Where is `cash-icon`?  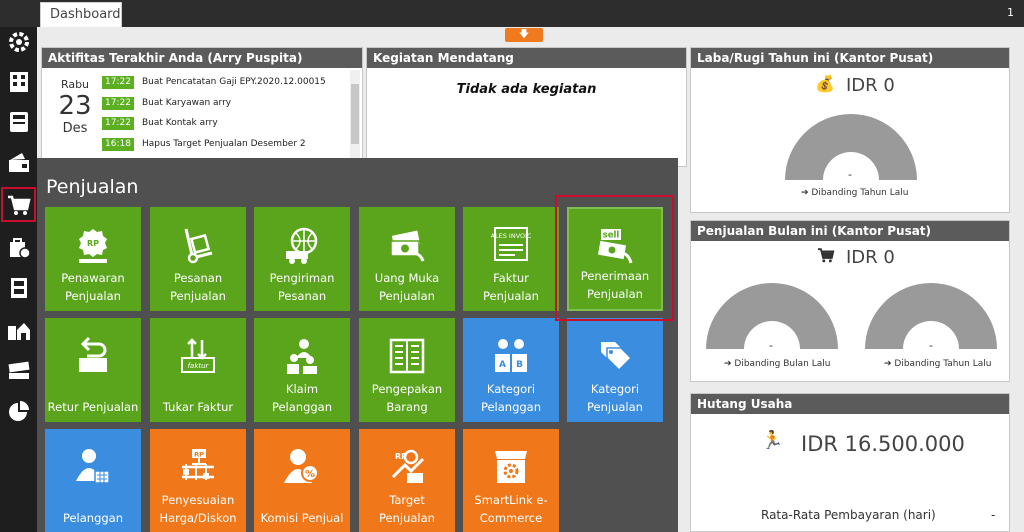 cash-icon is located at coordinates (407, 246).